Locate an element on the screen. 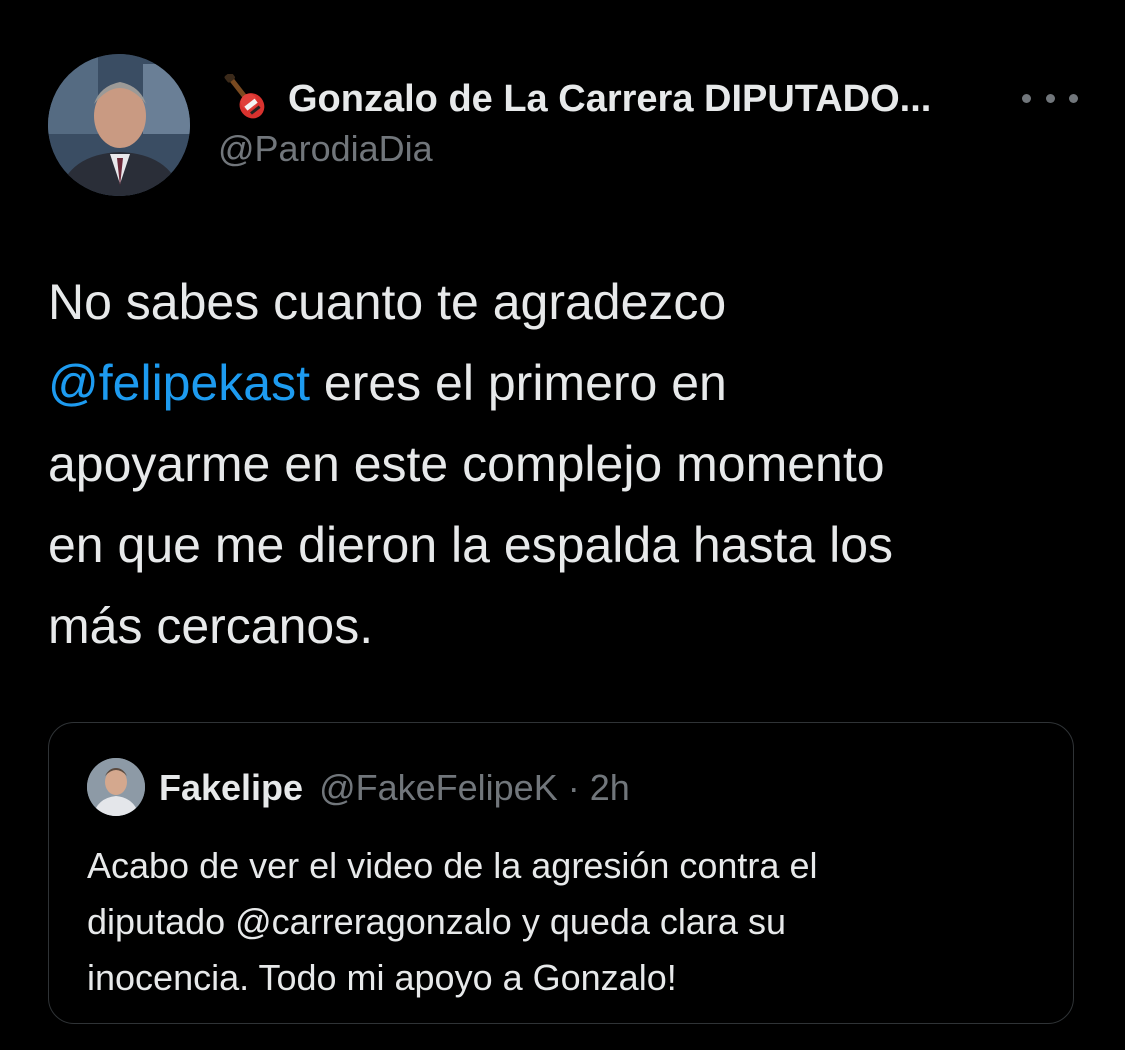  tweet-text-line: @felipekast eres el primero en is located at coordinates (387, 383).